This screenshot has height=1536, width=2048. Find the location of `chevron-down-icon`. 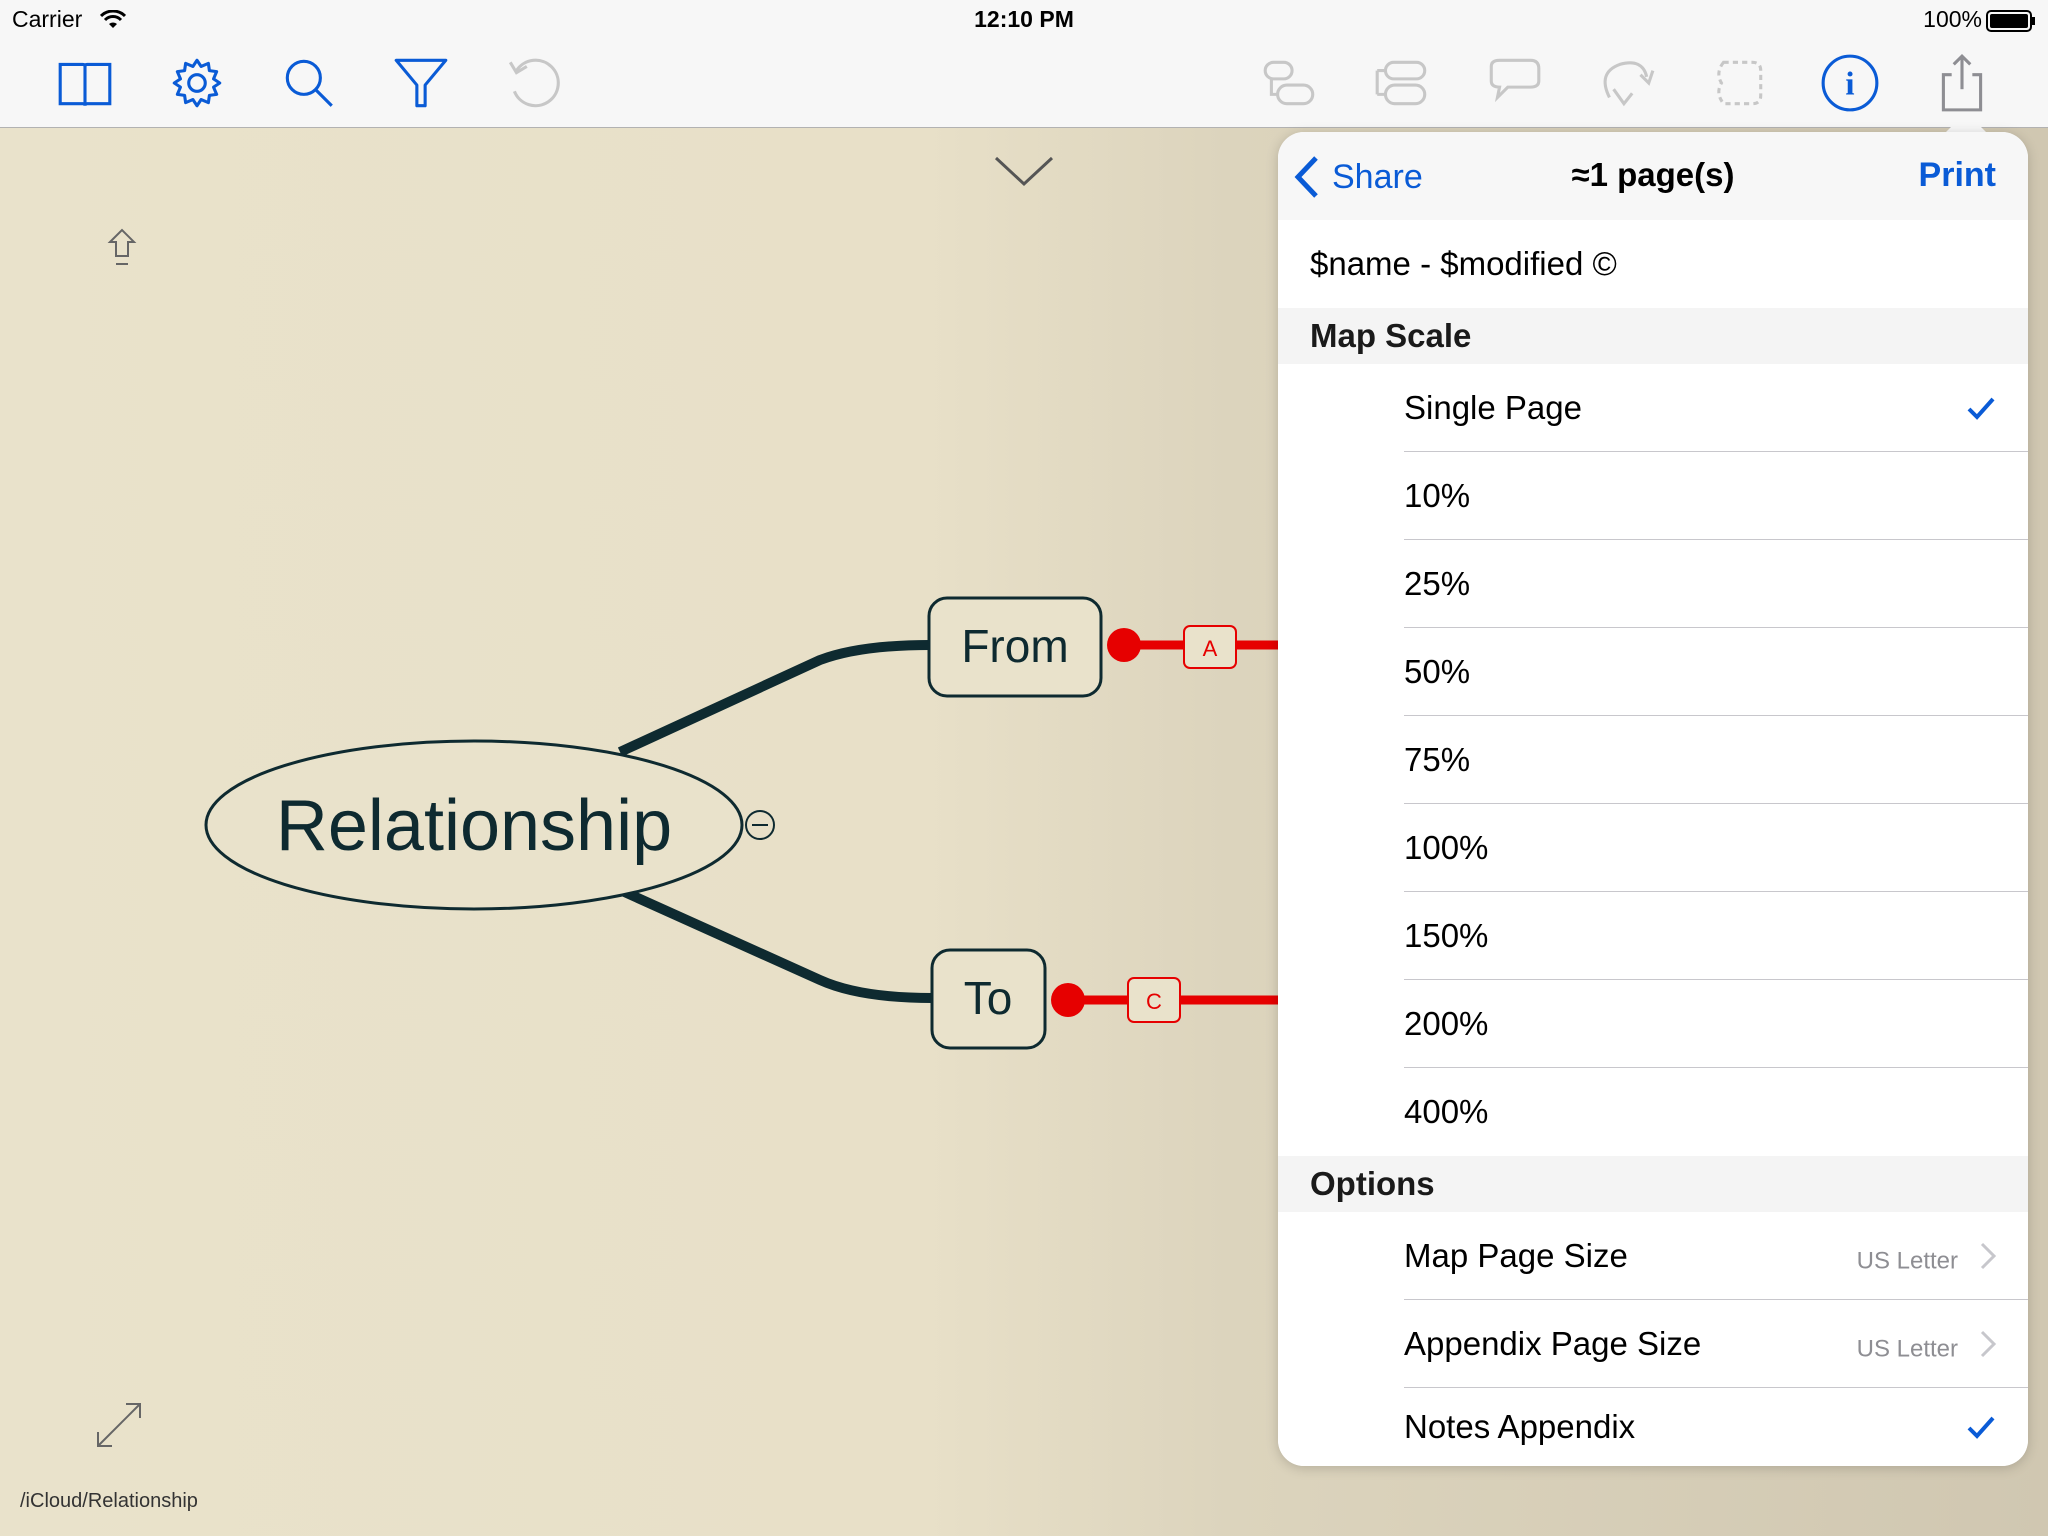

chevron-down-icon is located at coordinates (1024, 171).